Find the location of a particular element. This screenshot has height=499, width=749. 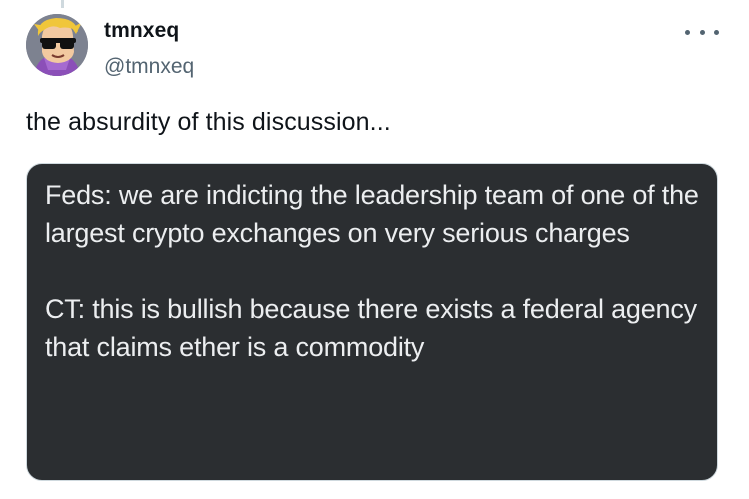

more-horizontal-icon is located at coordinates (687, 32).